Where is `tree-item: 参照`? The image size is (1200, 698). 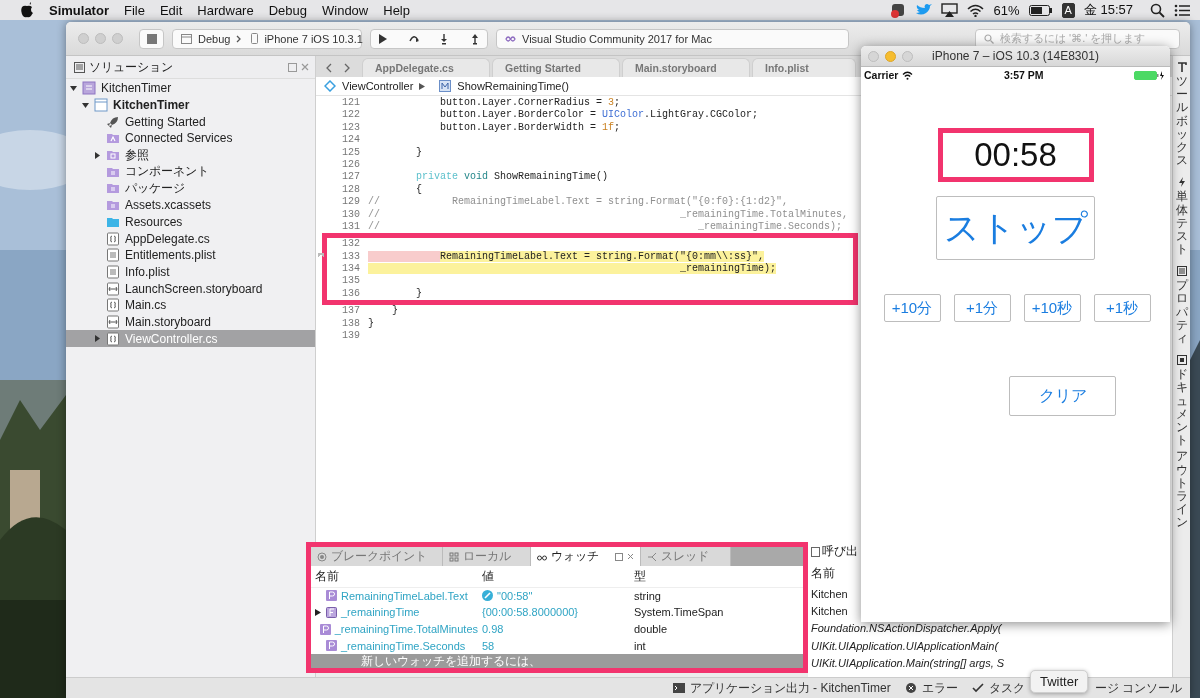
tree-item: 参照 is located at coordinates (127, 155).